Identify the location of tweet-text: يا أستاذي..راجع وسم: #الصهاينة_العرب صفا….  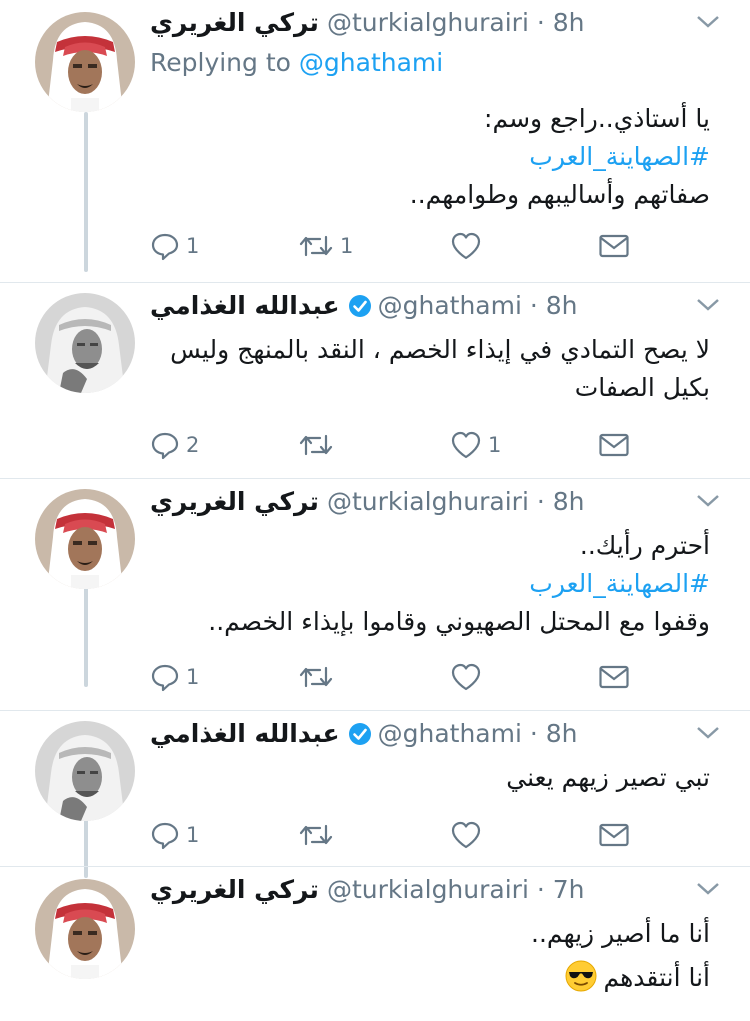
(430, 157).